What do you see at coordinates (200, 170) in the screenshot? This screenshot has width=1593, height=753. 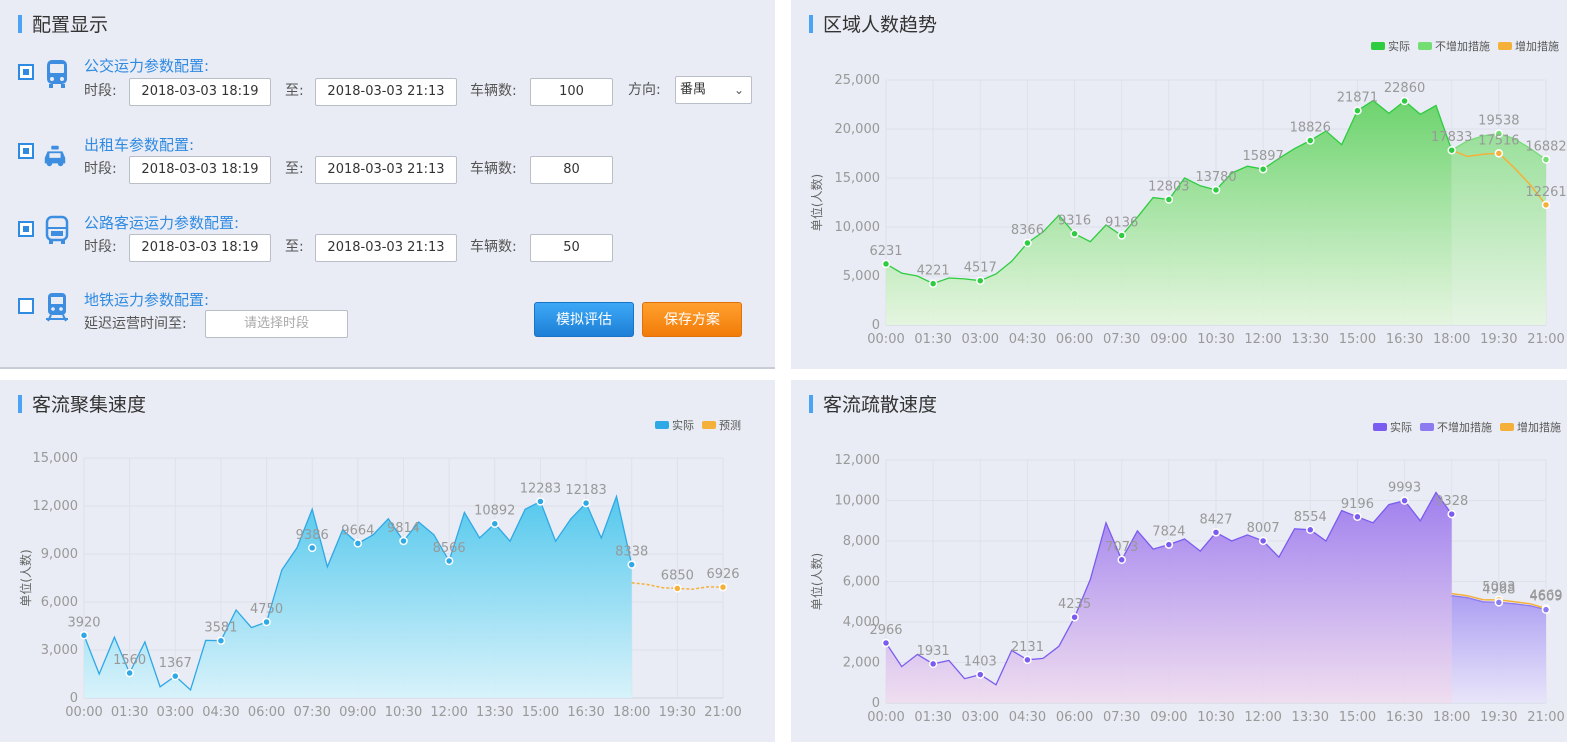 I see `taxi-start-time-input: 2018-03-03 18:19` at bounding box center [200, 170].